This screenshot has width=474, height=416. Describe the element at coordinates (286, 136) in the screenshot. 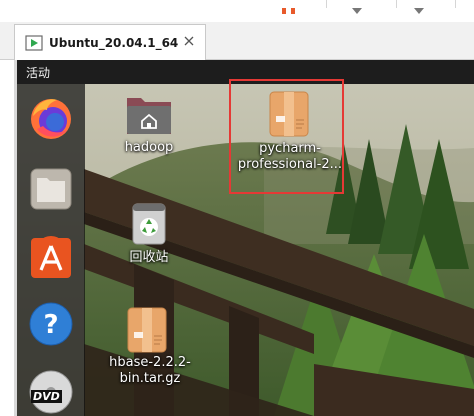

I see `selection-highlight` at that location.